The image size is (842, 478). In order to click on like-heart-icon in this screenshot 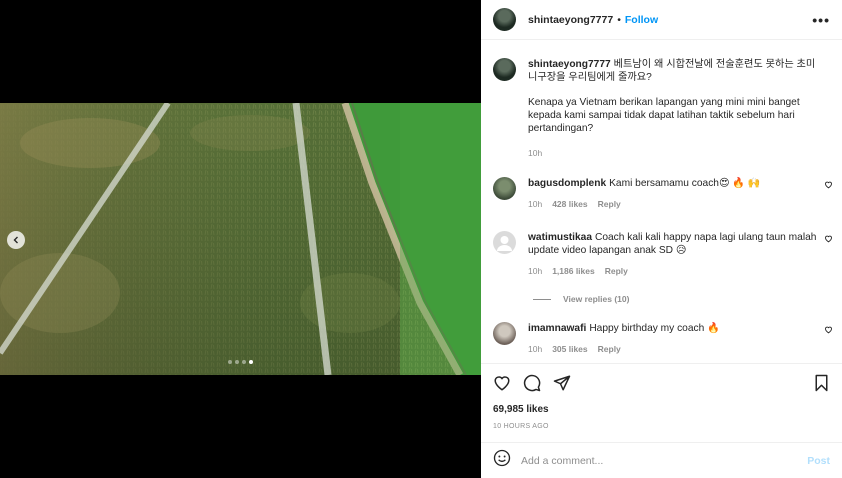, I will do `click(502, 385)`.